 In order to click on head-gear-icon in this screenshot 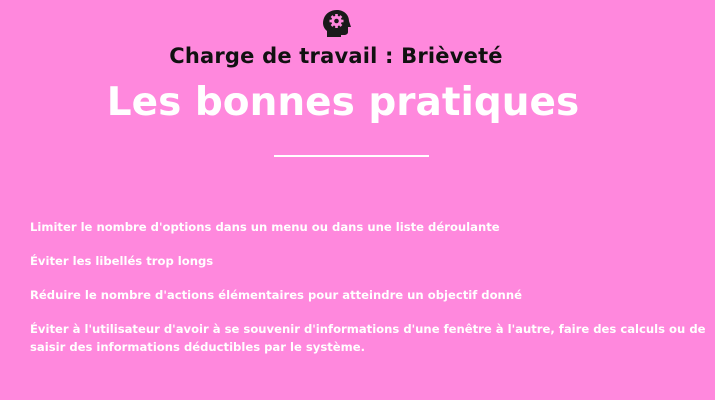, I will do `click(337, 23)`.